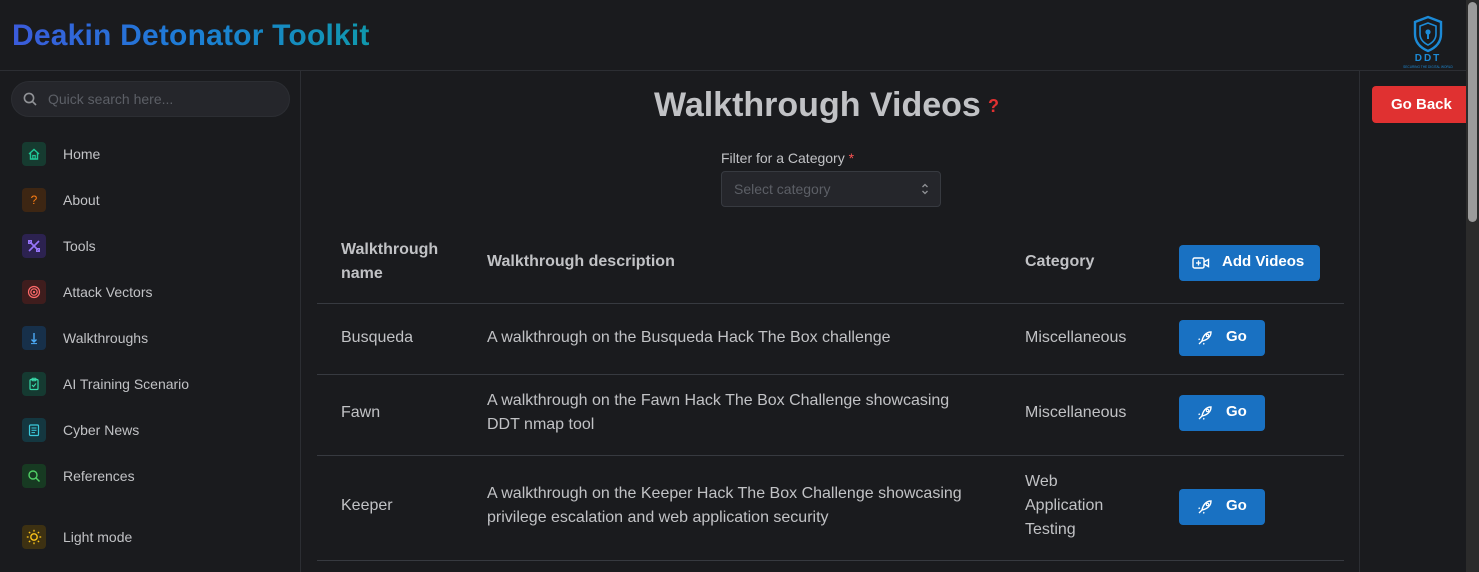 This screenshot has width=1479, height=572. Describe the element at coordinates (1050, 529) in the screenshot. I see `row-category-line: Testing` at that location.